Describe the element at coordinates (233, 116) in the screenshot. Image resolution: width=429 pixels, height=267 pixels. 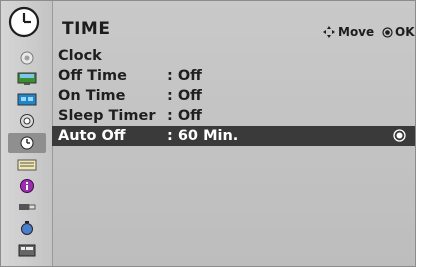
I see `menu-item-sleep-timer: Sleep Timer : Off` at that location.